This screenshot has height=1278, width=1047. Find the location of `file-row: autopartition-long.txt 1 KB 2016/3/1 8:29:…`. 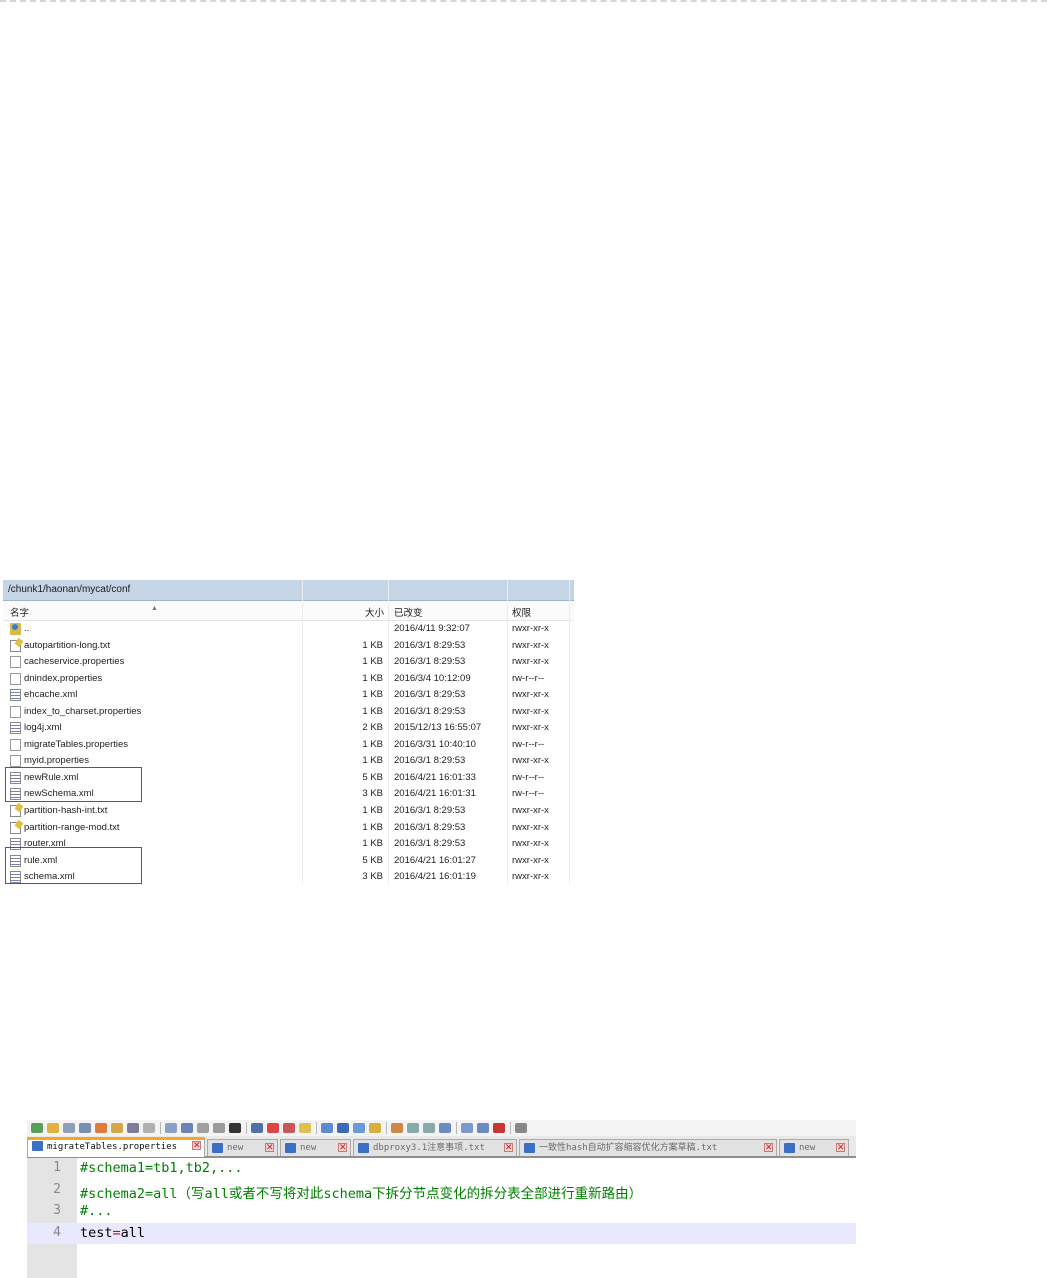

file-row: autopartition-long.txt 1 KB 2016/3/1 8:29:… is located at coordinates (288, 646).